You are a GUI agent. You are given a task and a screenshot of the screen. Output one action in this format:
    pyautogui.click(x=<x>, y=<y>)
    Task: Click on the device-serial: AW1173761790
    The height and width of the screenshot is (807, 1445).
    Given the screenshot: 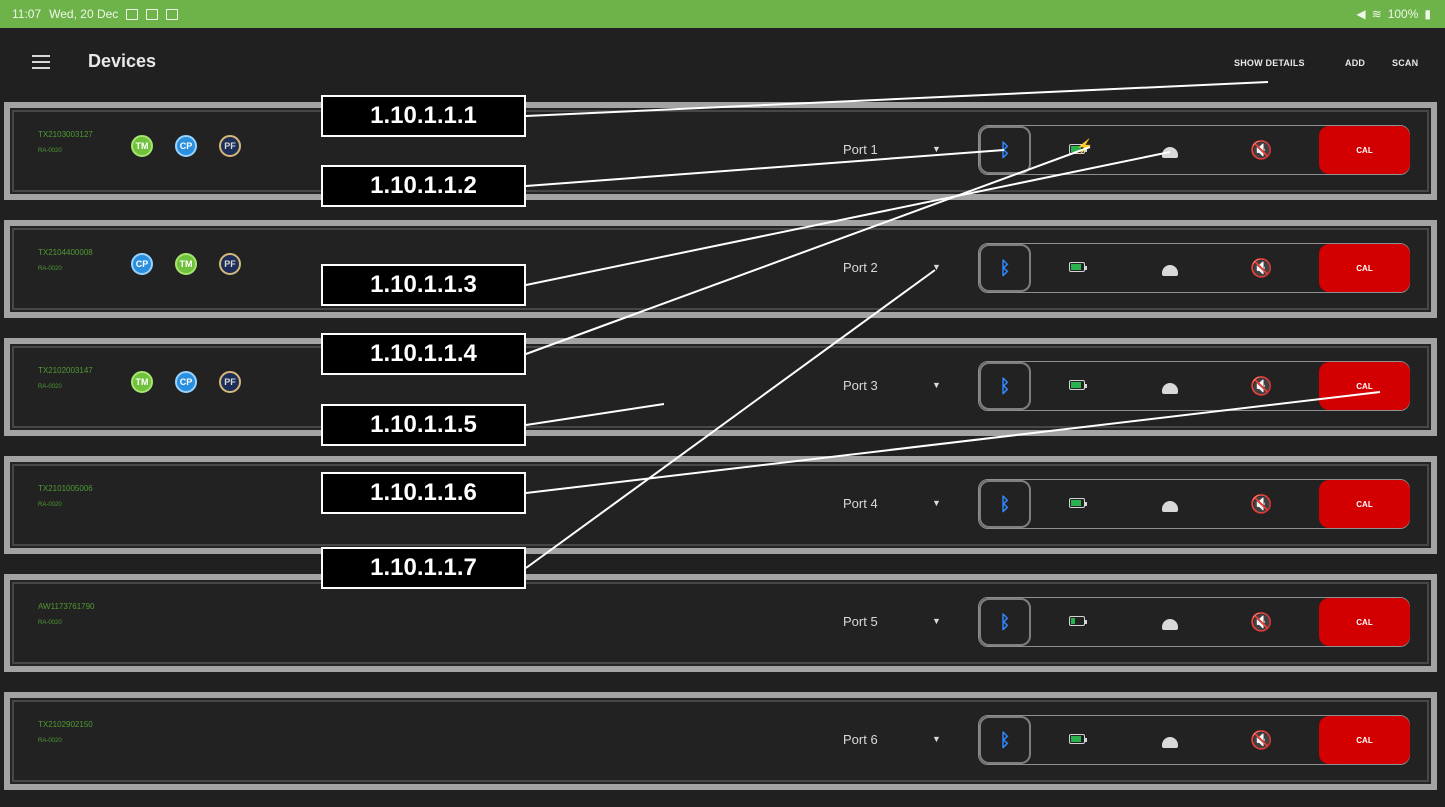 What is the action you would take?
    pyautogui.click(x=66, y=606)
    